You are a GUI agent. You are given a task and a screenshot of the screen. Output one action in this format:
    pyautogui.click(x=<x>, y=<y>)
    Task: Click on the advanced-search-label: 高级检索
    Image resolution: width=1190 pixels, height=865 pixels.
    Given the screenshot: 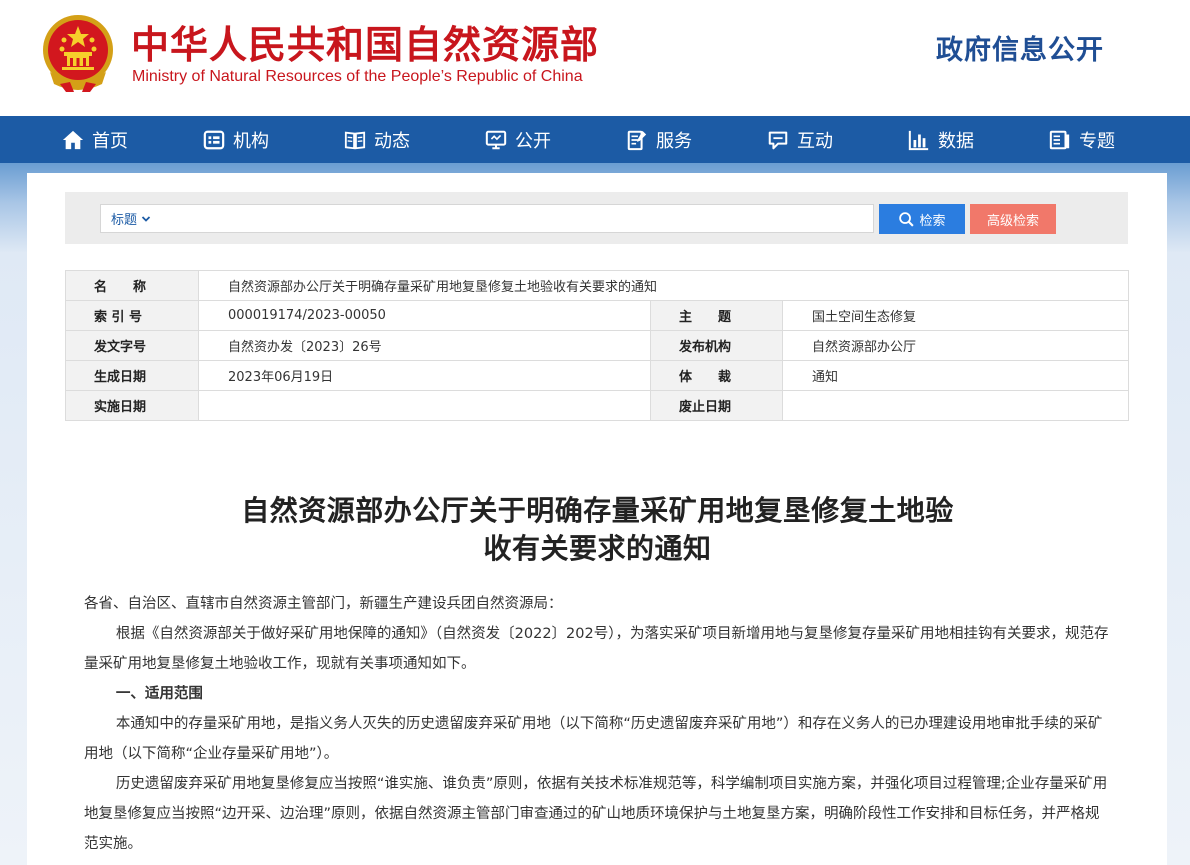 What is the action you would take?
    pyautogui.click(x=1012, y=220)
    